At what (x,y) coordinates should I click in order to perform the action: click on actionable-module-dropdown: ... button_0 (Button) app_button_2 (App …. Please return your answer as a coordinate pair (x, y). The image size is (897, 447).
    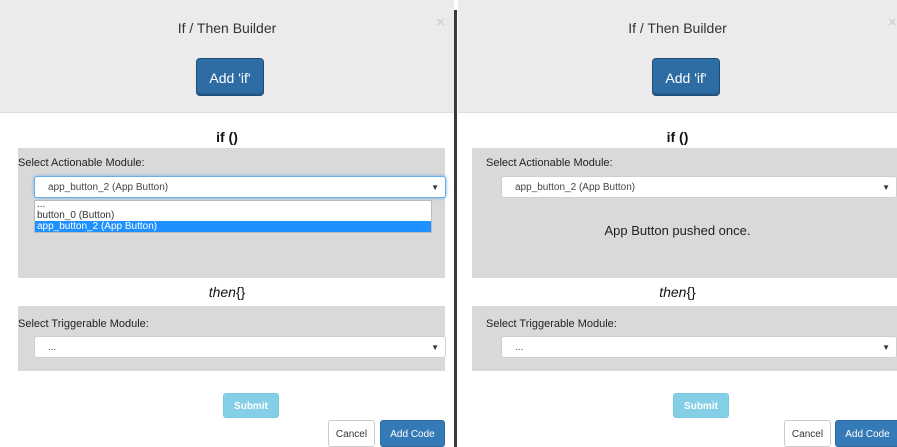
    Looking at the image, I should click on (233, 216).